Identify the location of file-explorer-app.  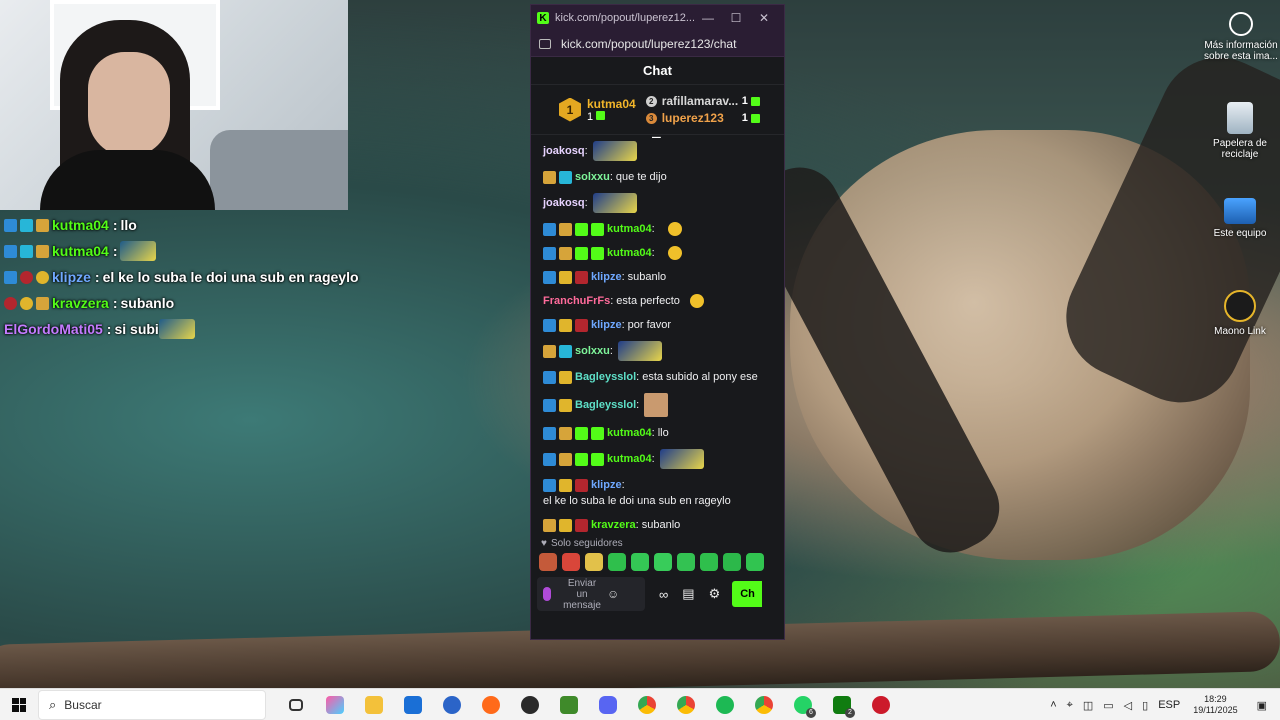
(373, 705).